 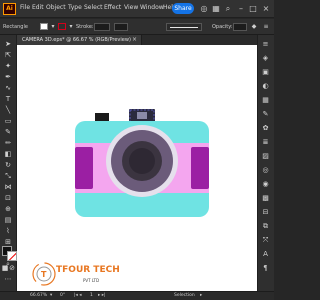 What do you see at coordinates (76, 40) in the screenshot?
I see `document-tab-title: CAMERA 3D.eps* @ 66.67 % (RGB/Preview)` at bounding box center [76, 40].